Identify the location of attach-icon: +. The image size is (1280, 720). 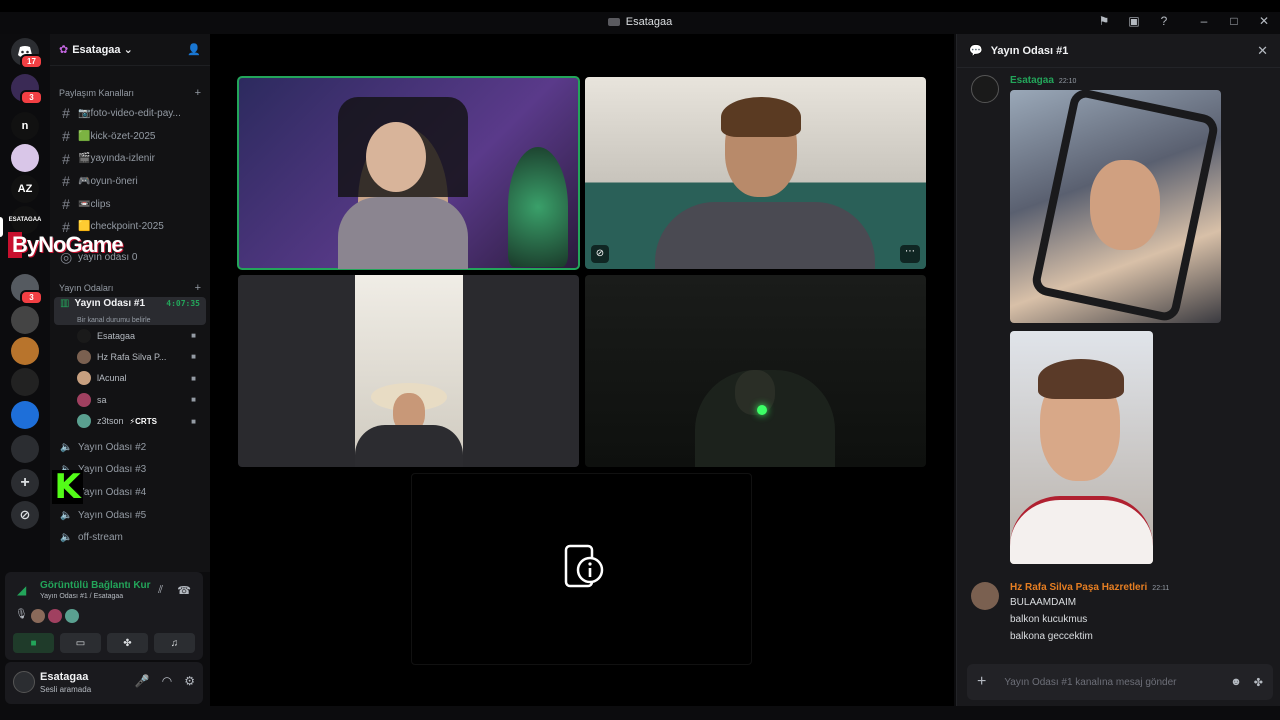
(981, 682).